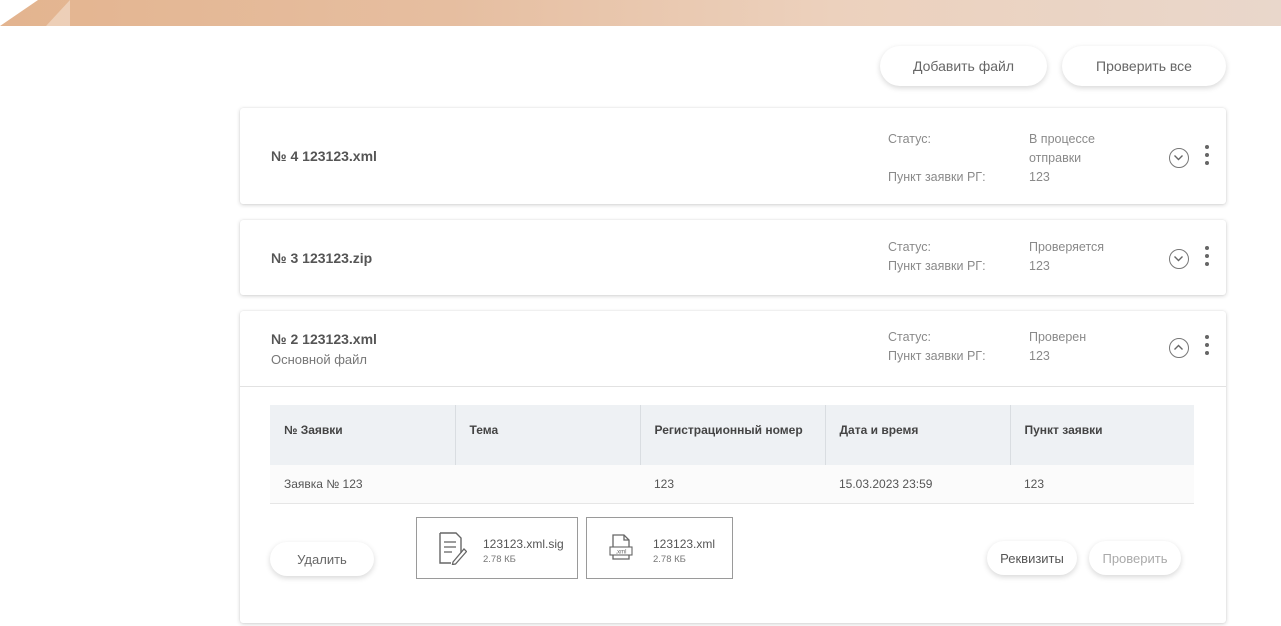 This screenshot has width=1281, height=626. I want to click on signed-document-icon, so click(452, 550).